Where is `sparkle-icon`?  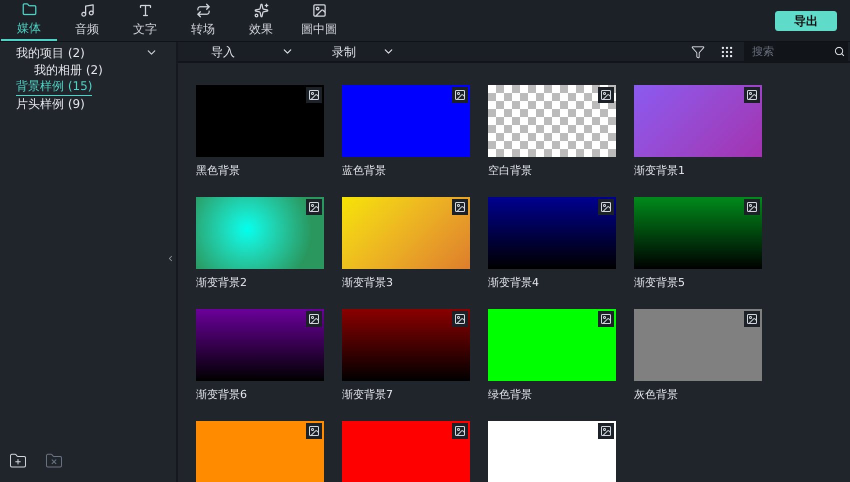 sparkle-icon is located at coordinates (261, 10).